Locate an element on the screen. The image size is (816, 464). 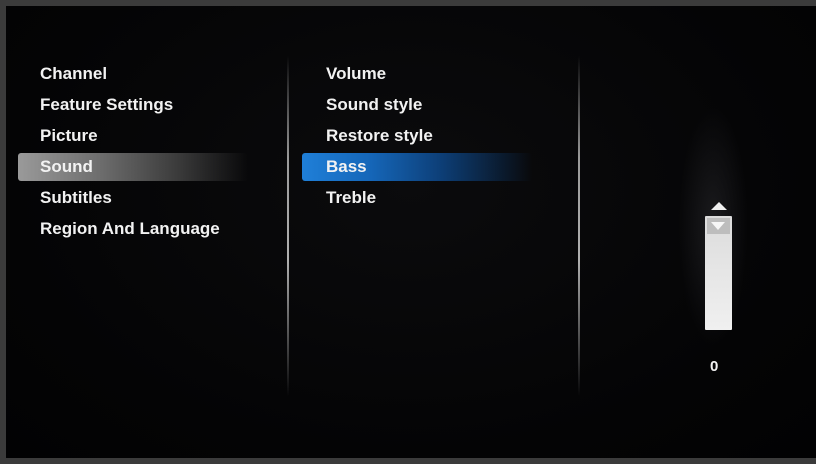
menu-item-subtitles: Subtitles is located at coordinates (148, 197).